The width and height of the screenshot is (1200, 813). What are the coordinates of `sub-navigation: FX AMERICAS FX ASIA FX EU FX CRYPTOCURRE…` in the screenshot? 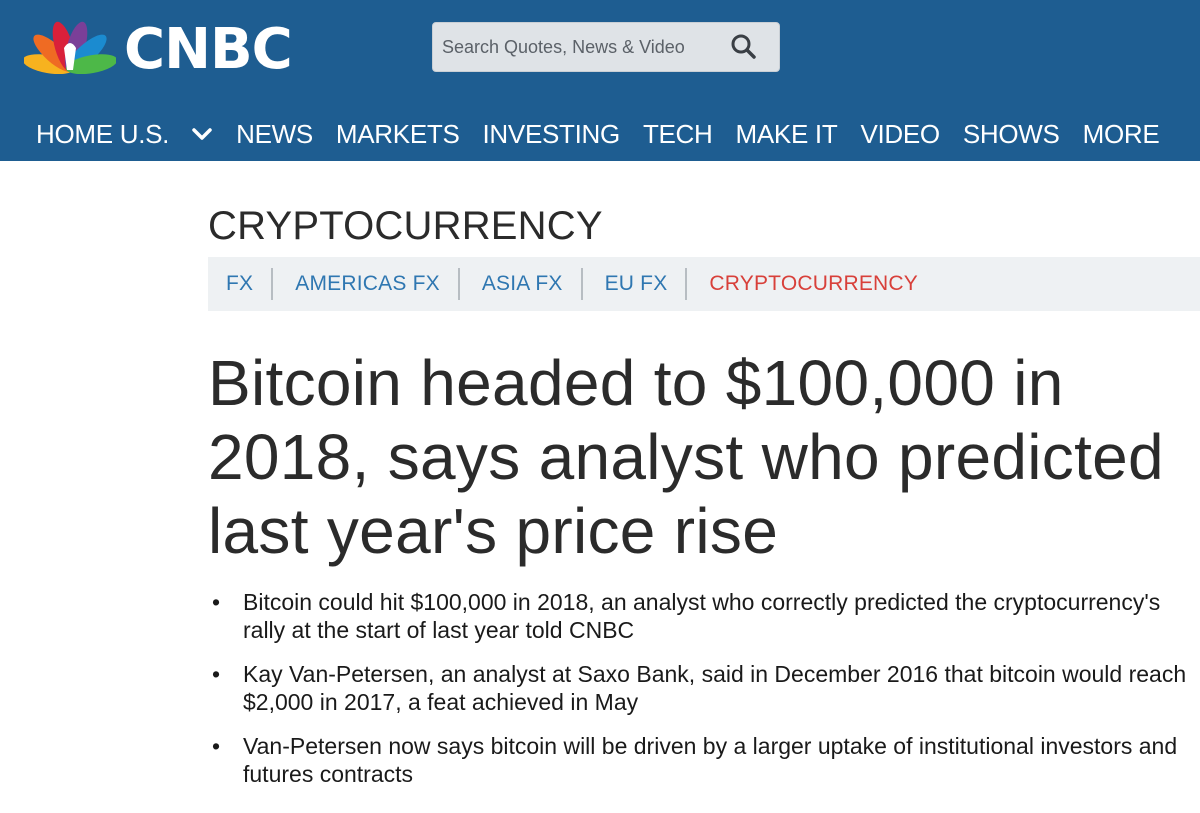 It's located at (704, 284).